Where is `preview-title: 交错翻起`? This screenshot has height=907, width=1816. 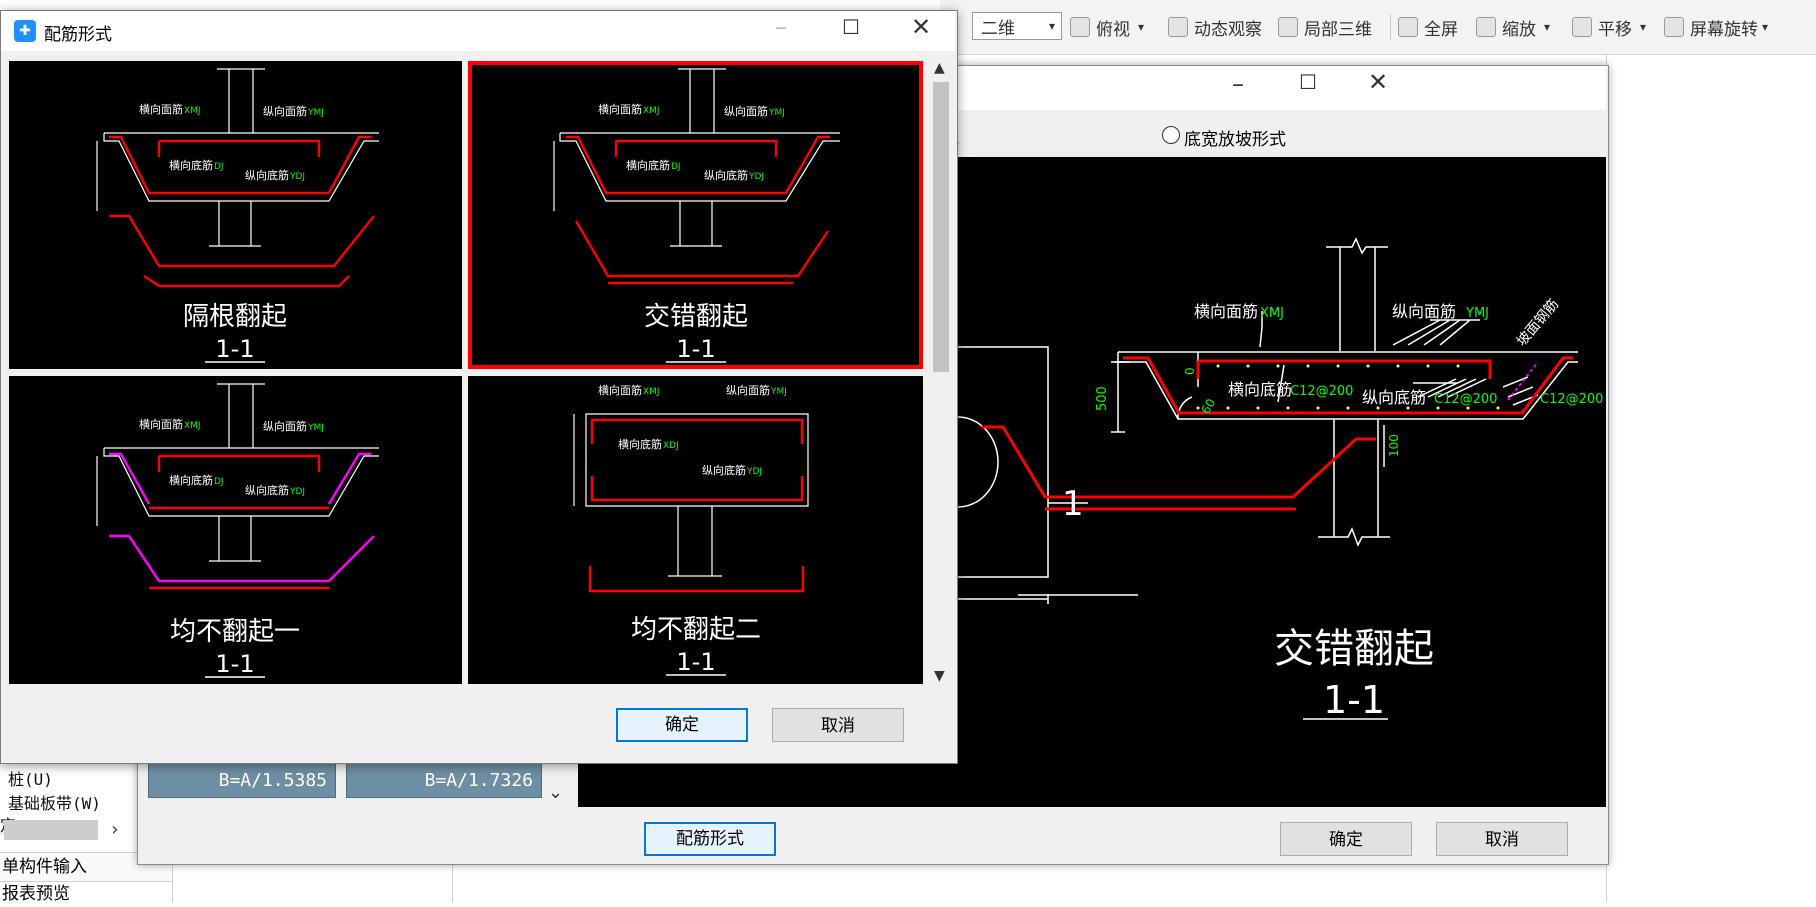 preview-title: 交错翻起 is located at coordinates (1354, 649).